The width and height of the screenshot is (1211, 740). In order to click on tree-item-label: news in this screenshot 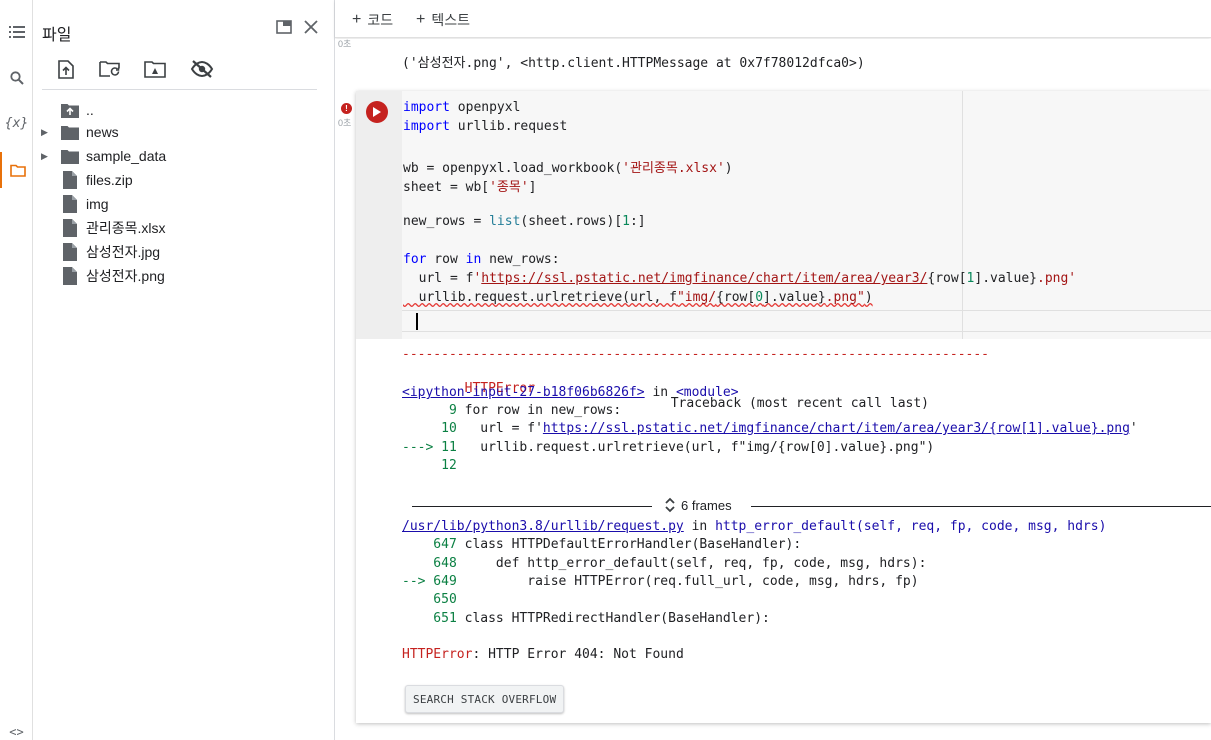, I will do `click(102, 132)`.